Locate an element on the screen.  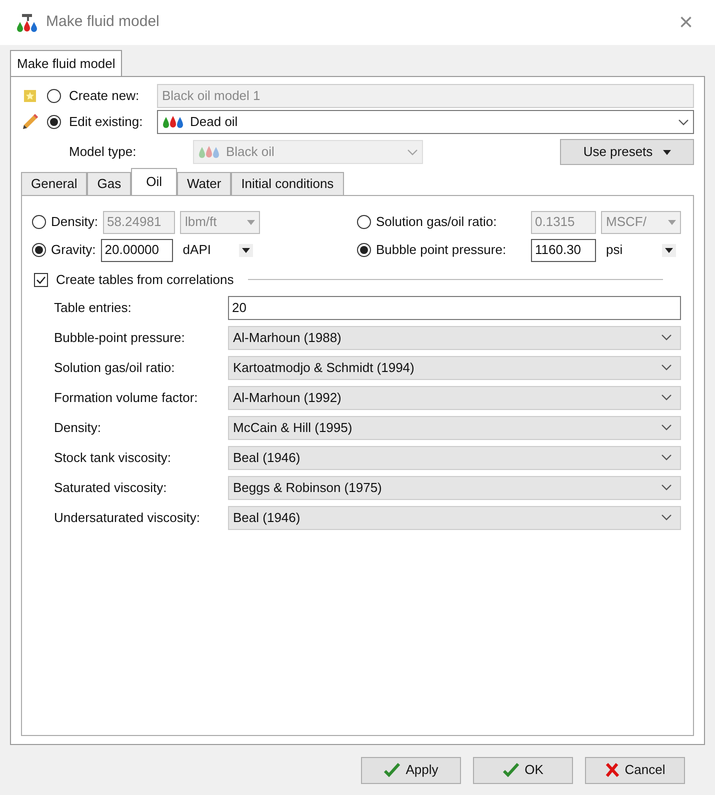
field-label: Stock tank viscosity: is located at coordinates (113, 457).